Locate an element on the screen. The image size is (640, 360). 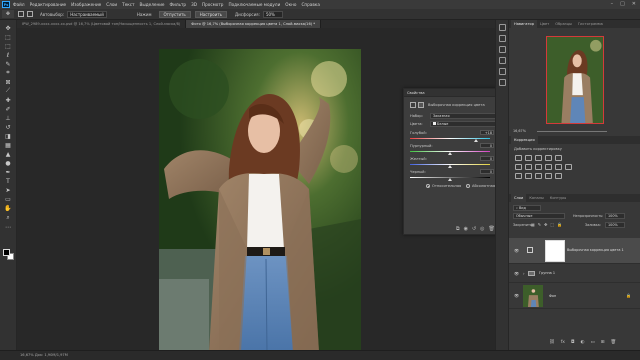
menu-filter: Фильтр is located at coordinates (178, 4).